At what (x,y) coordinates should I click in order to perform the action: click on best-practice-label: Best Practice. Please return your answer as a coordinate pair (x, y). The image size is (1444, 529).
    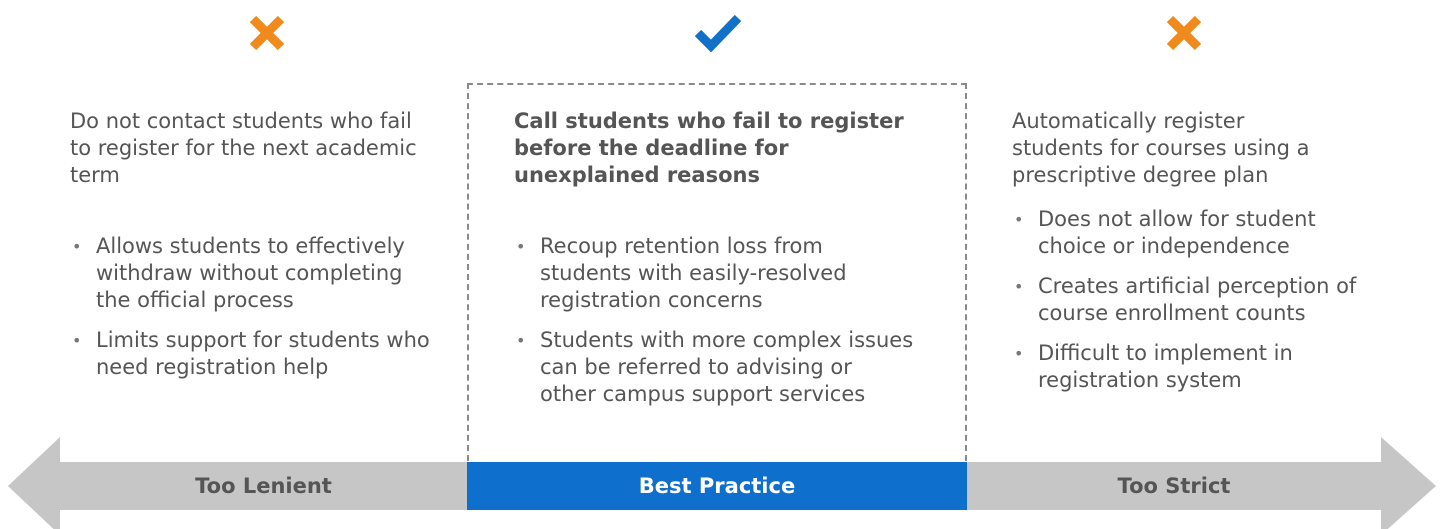
    Looking at the image, I should click on (717, 486).